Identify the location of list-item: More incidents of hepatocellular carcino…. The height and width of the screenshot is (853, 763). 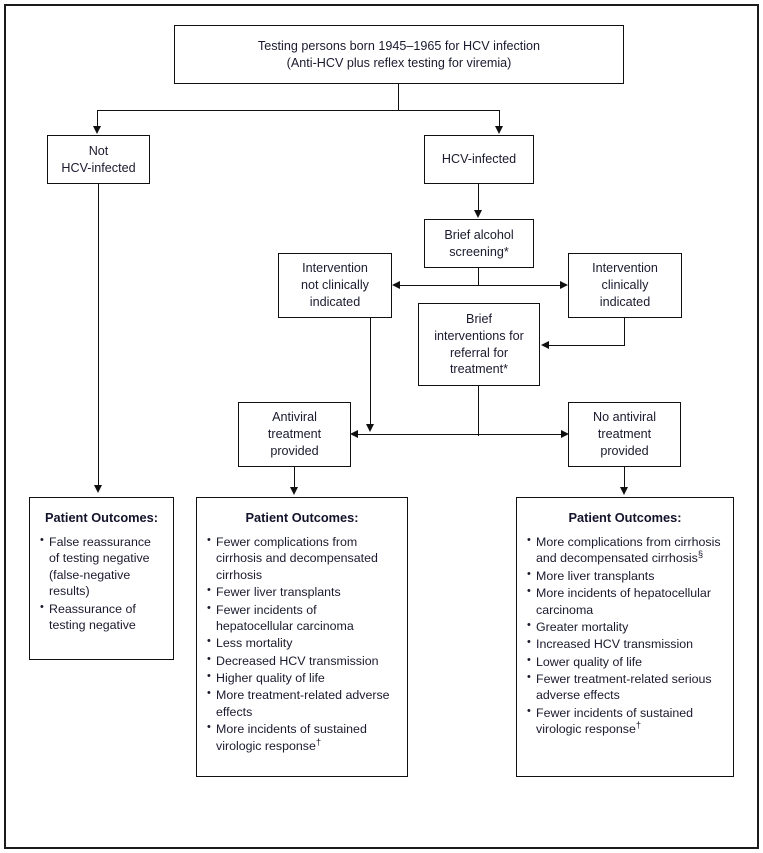
(625, 601).